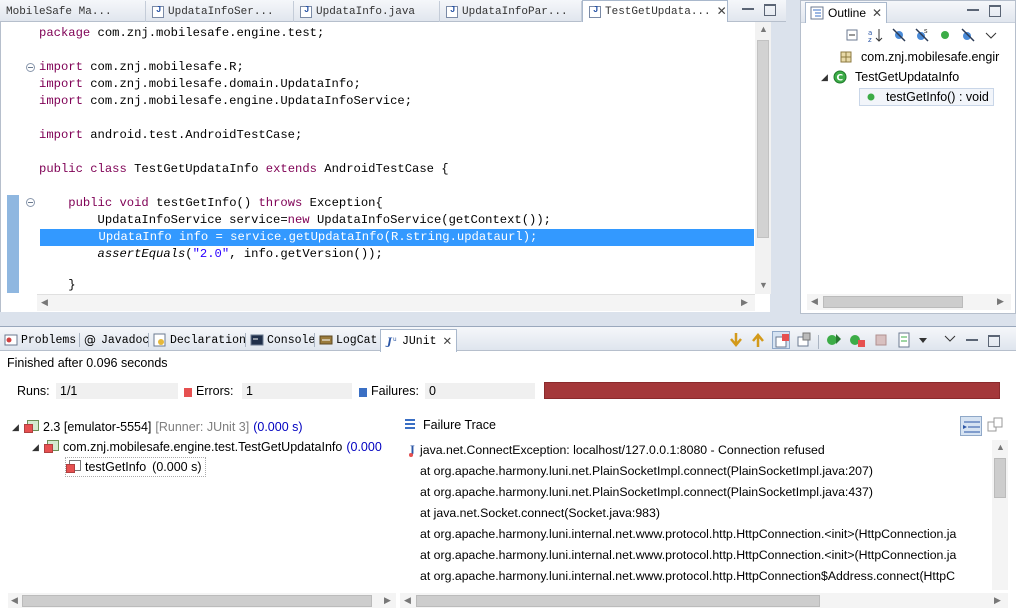 The image size is (1016, 608). I want to click on editor-tab: UpdataInfo.java, so click(367, 11).